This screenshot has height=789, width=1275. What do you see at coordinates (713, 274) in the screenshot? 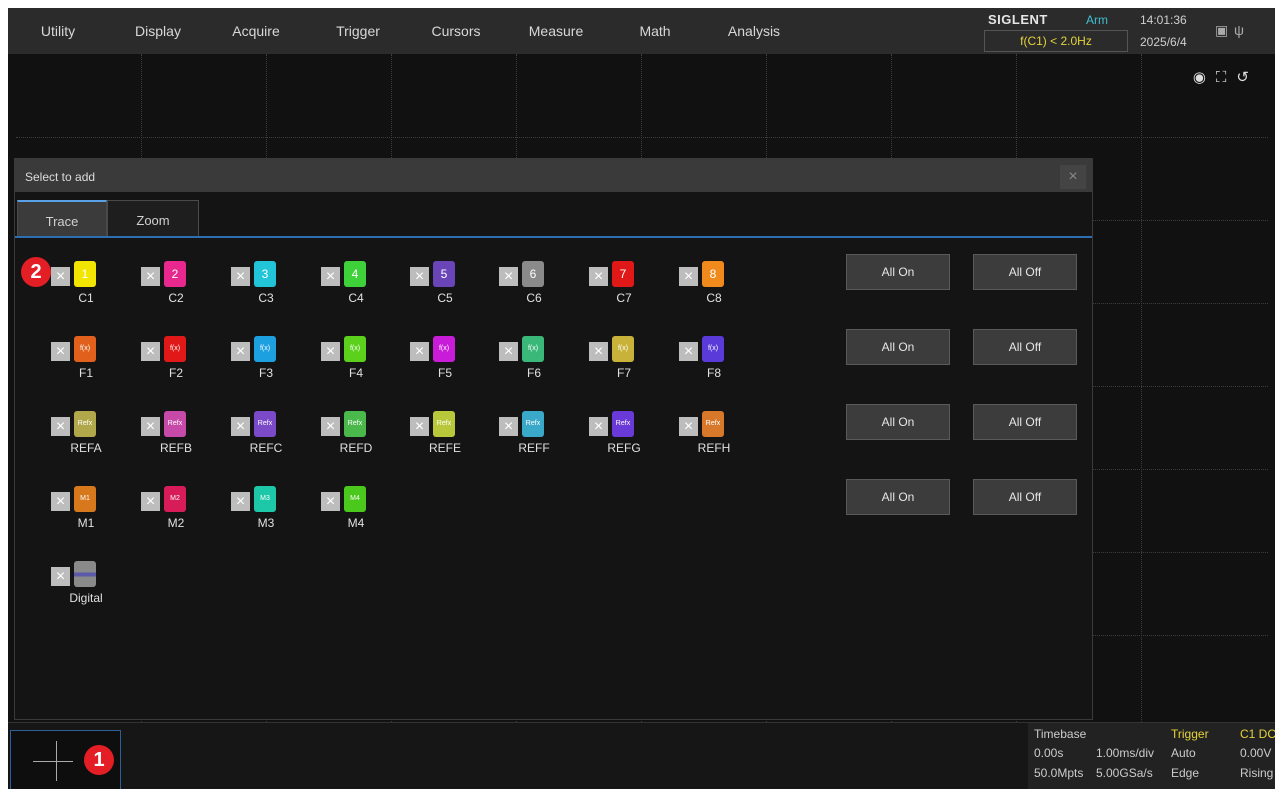
I see `trace-badge-icon: 8` at bounding box center [713, 274].